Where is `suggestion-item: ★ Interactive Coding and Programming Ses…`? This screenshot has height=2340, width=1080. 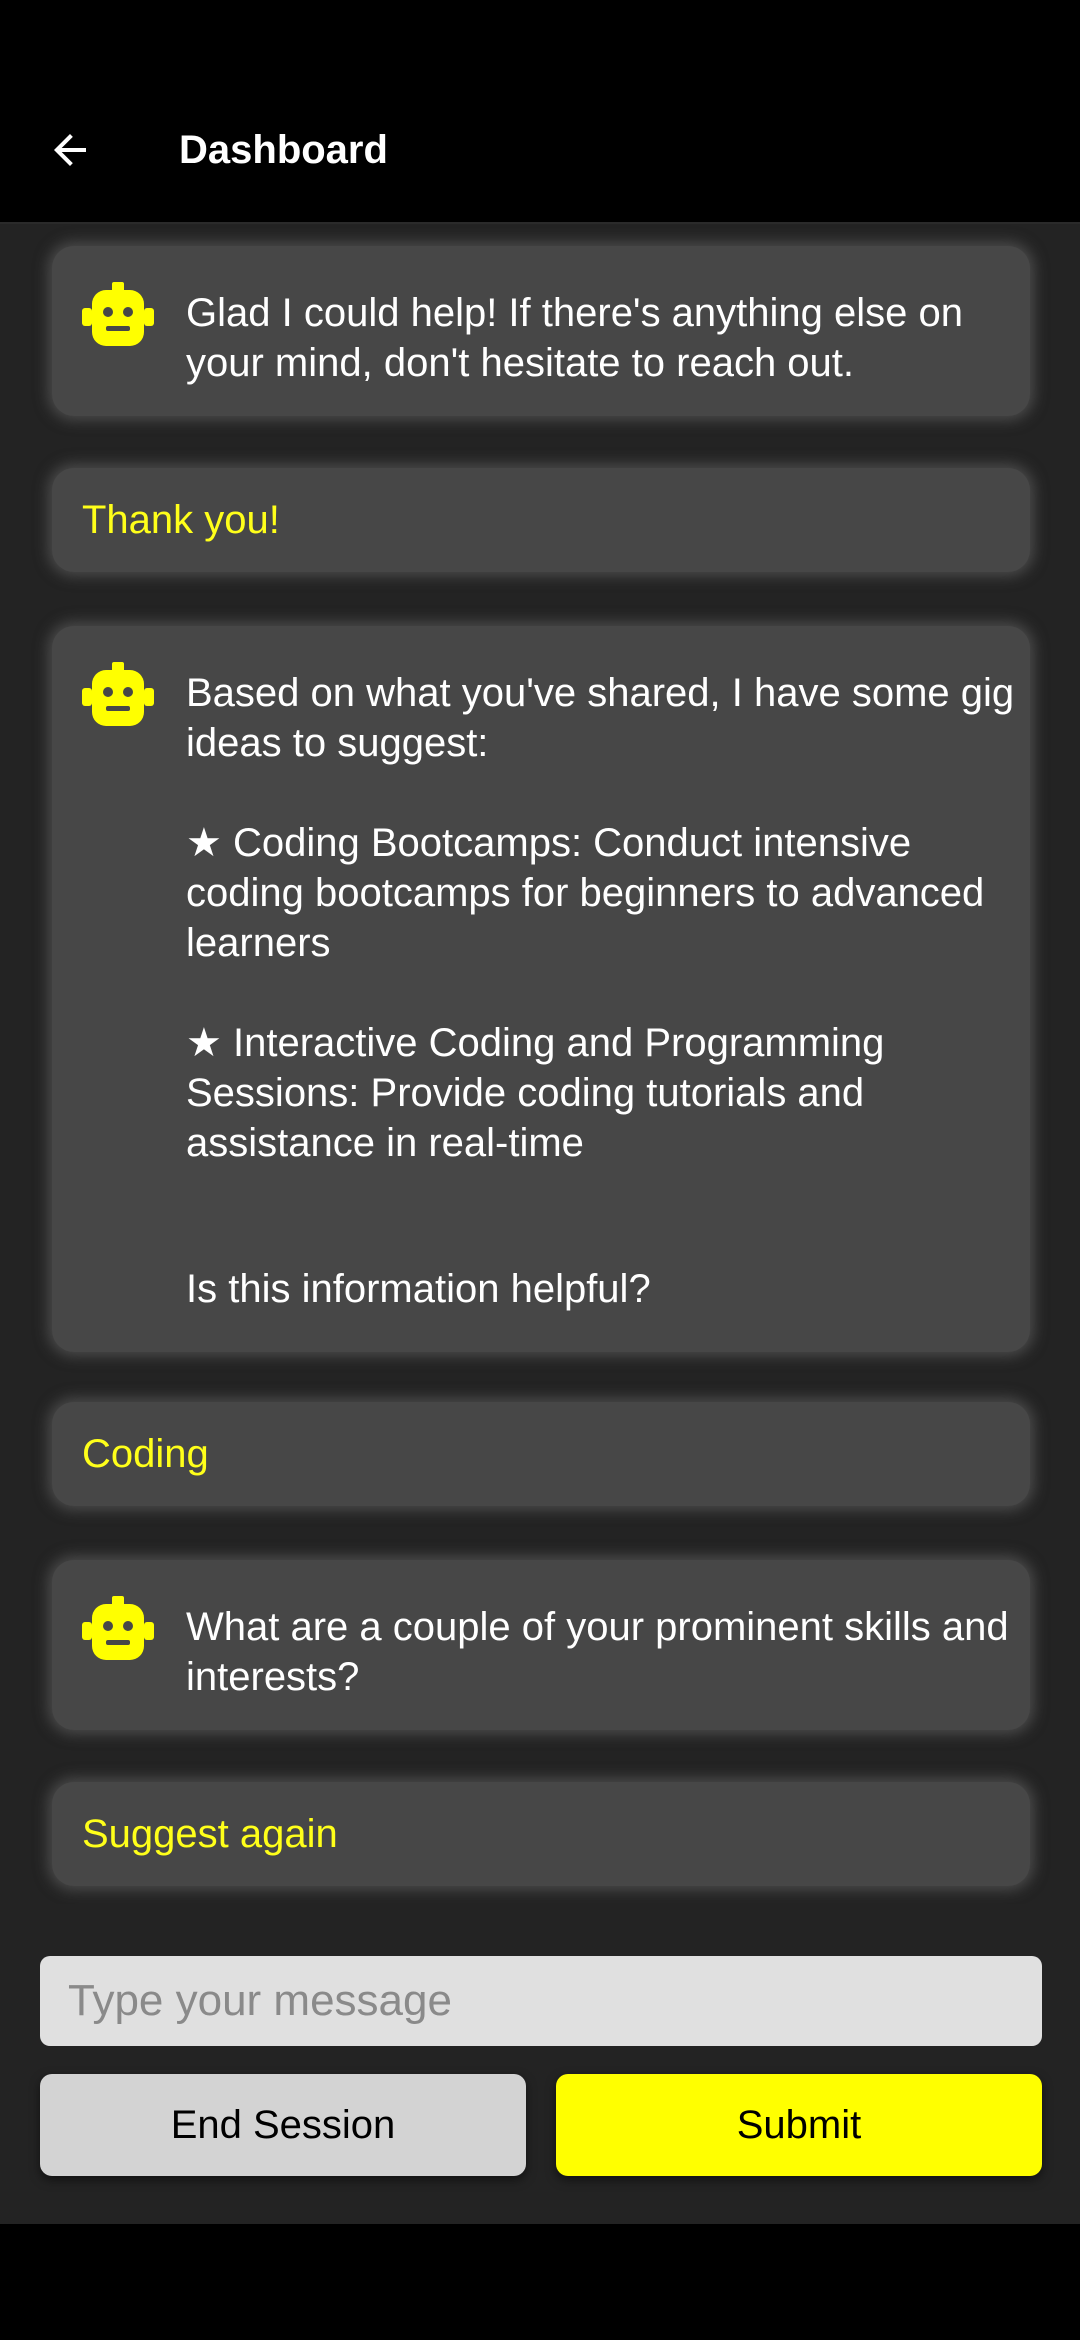
suggestion-item: ★ Interactive Coding and Programming Ses… is located at coordinates (535, 1093).